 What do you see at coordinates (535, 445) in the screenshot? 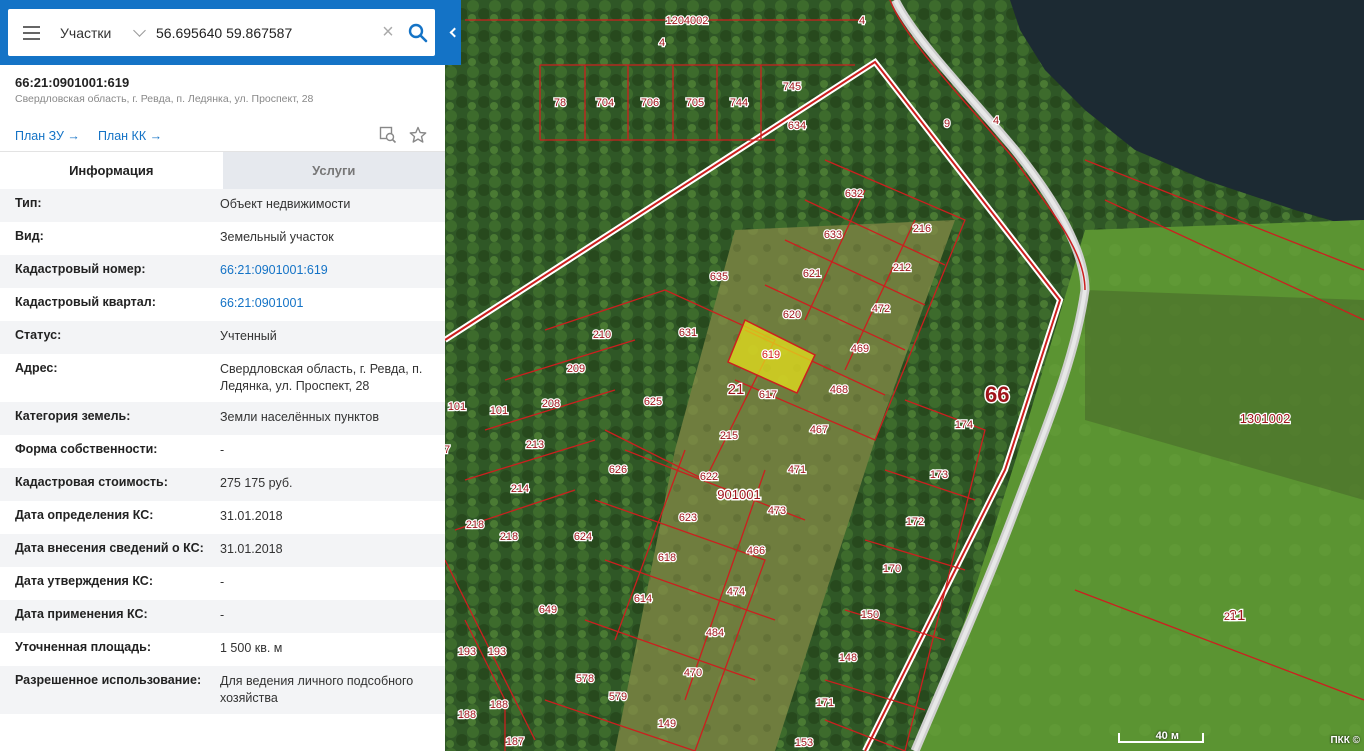
I see `parcel-label: 213` at bounding box center [535, 445].